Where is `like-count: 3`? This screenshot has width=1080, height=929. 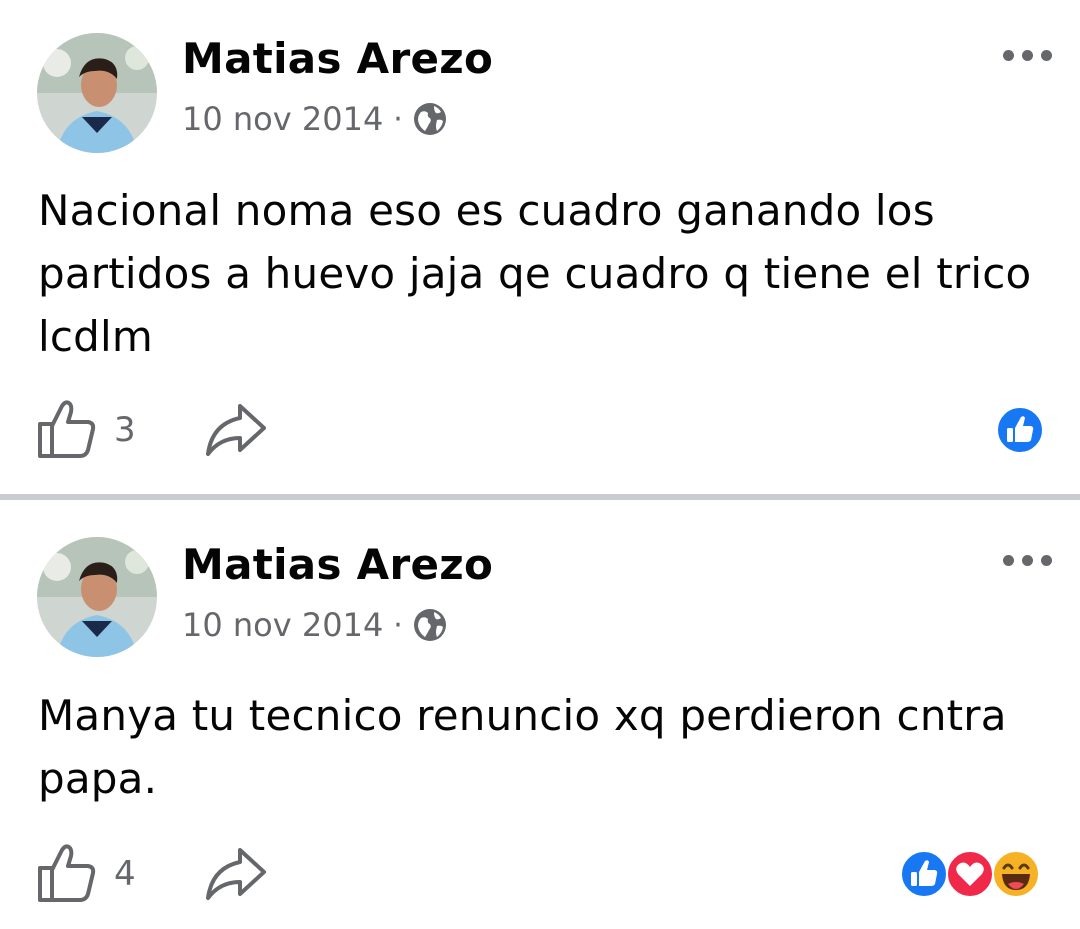 like-count: 3 is located at coordinates (125, 430).